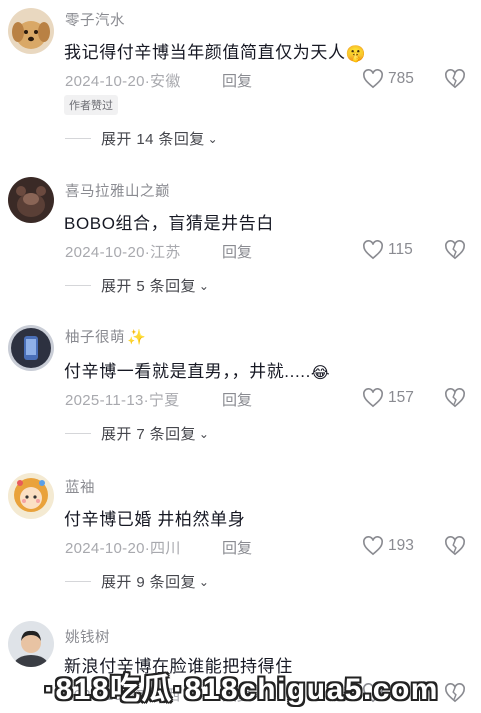 The image size is (481, 713). Describe the element at coordinates (320, 373) in the screenshot. I see `laughing-emoji-icon: 😂` at that location.